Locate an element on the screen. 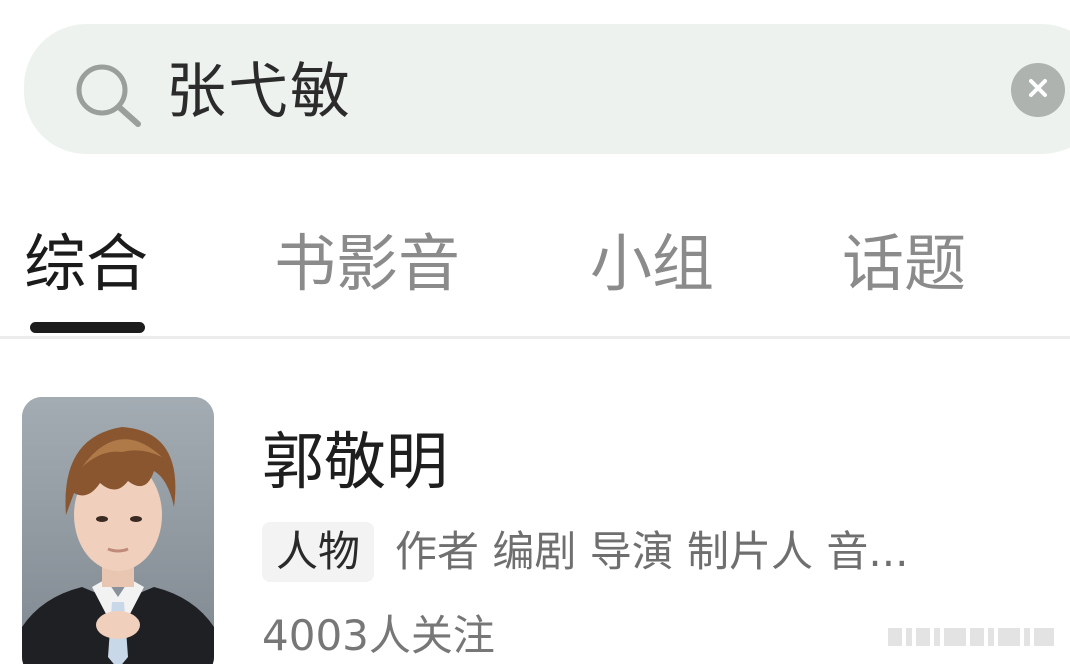  avatar is located at coordinates (118, 530).